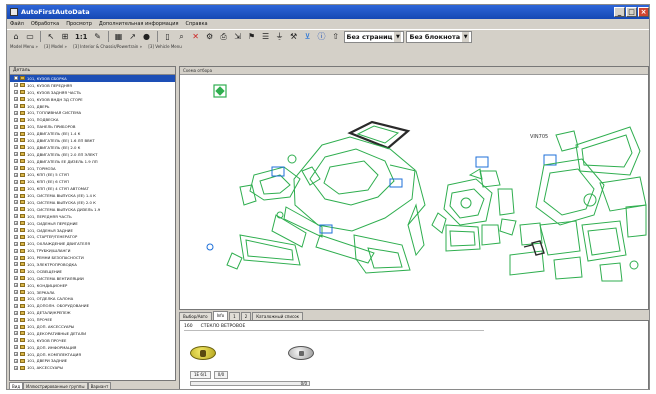 Image resolution: width=656 pixels, height=394 pixels. What do you see at coordinates (92, 119) in the screenshot?
I see `tree-item: +101, ПОДВЕСКА` at bounding box center [92, 119].